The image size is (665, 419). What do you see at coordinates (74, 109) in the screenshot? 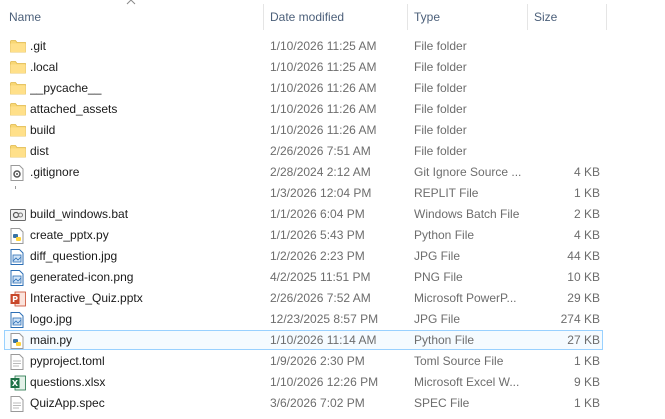
I see `file-name: attached_assets` at bounding box center [74, 109].